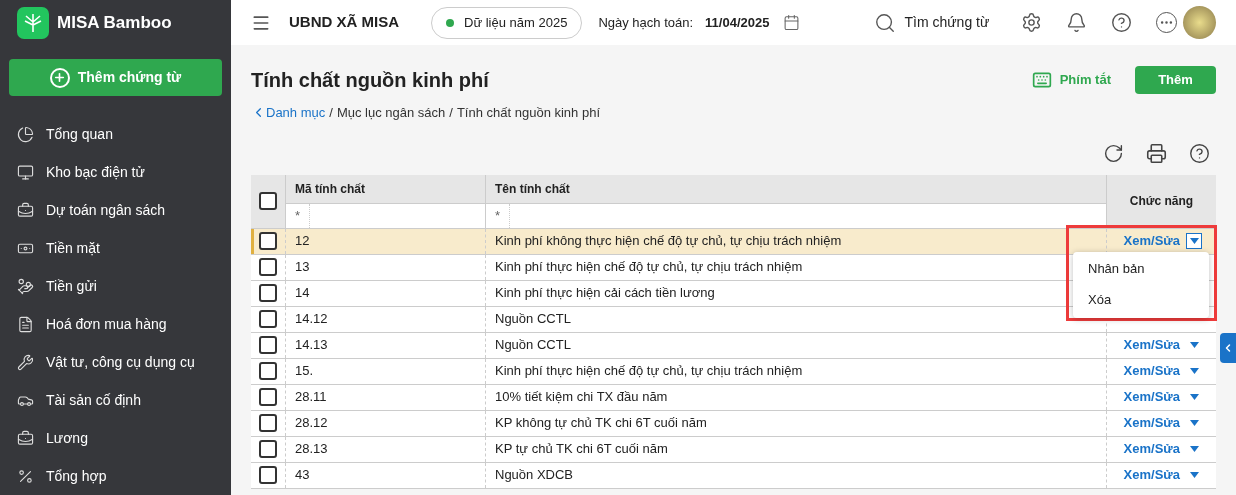  Describe the element at coordinates (646, 22) in the screenshot. I see `posting-date-label: Ngày hạch toán:` at that location.